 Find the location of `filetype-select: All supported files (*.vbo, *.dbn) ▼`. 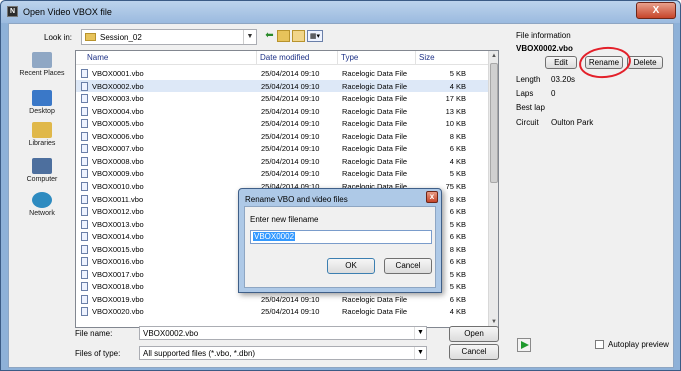

filetype-select: All supported files (*.vbo, *.dbn) ▼ is located at coordinates (283, 353).